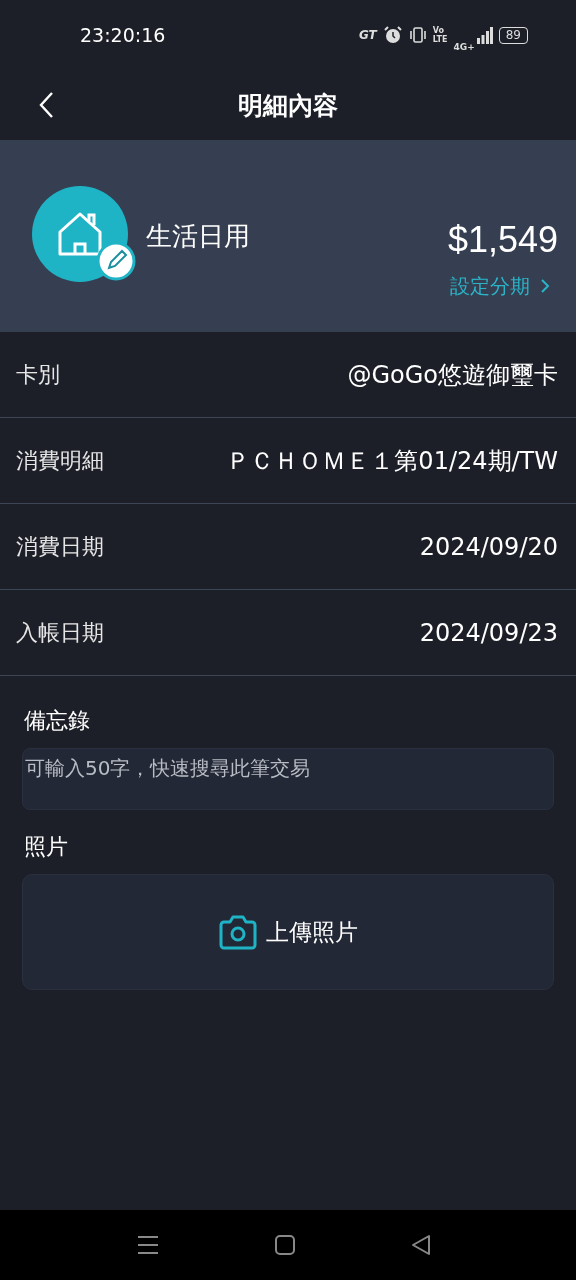  Describe the element at coordinates (392, 461) in the screenshot. I see `detail-value: ＰＣＨＯＭＥ１第01/24期/TW` at that location.